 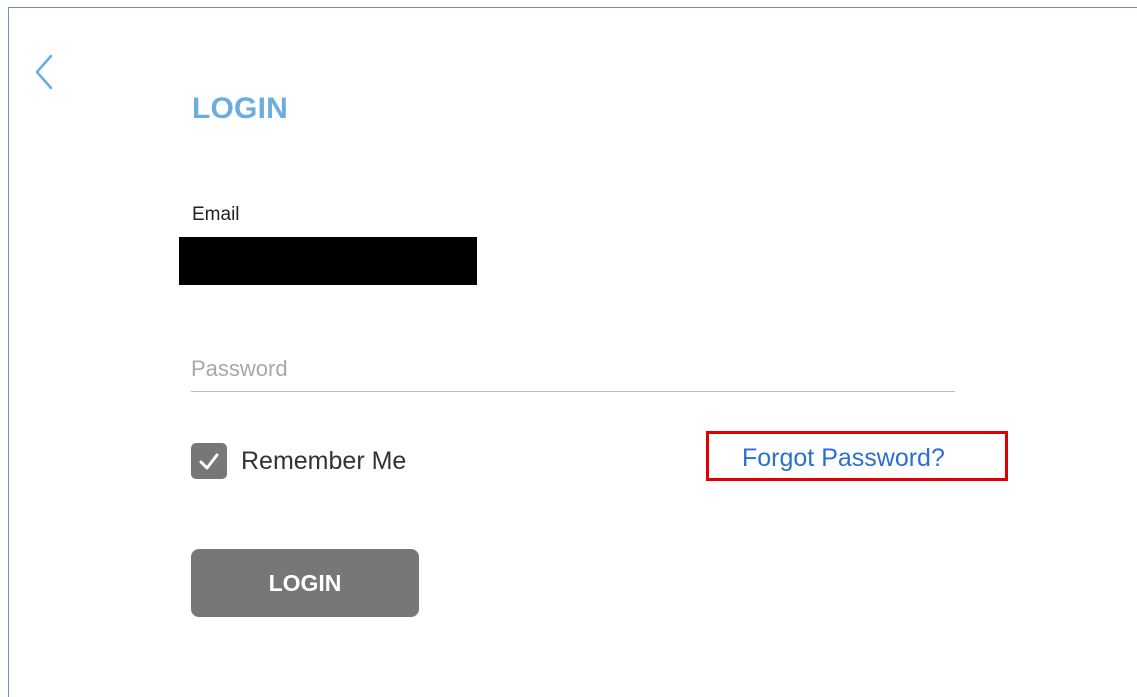 What do you see at coordinates (240, 108) in the screenshot?
I see `page-title: LOGIN` at bounding box center [240, 108].